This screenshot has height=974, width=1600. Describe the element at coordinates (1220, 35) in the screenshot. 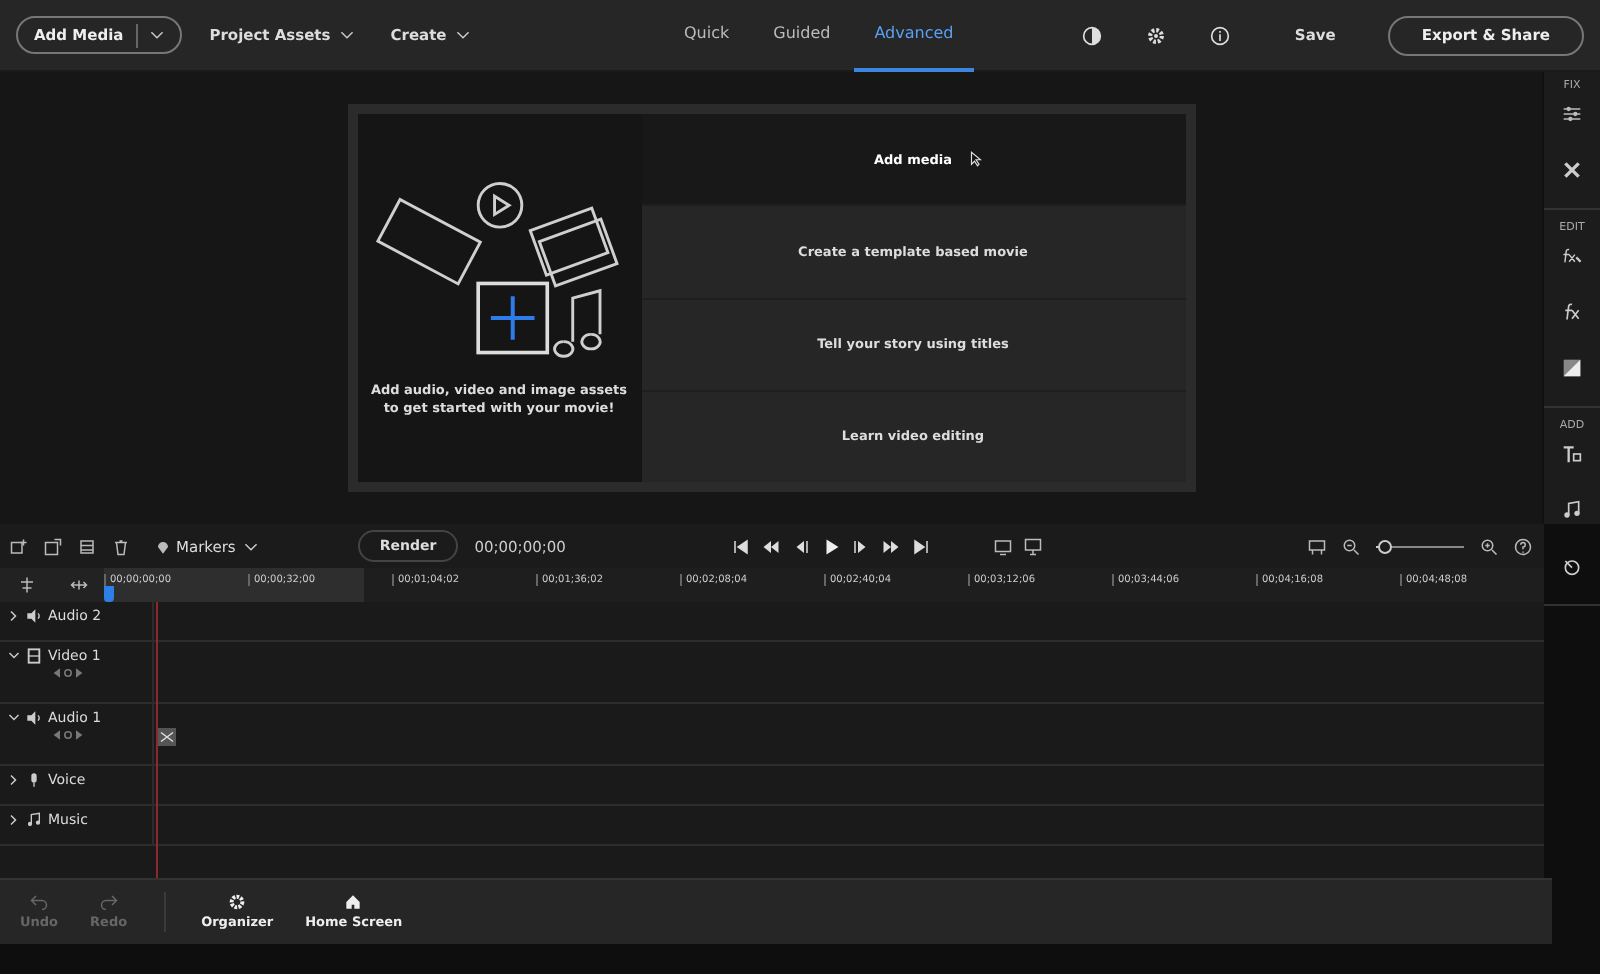

I see `info-icon` at that location.